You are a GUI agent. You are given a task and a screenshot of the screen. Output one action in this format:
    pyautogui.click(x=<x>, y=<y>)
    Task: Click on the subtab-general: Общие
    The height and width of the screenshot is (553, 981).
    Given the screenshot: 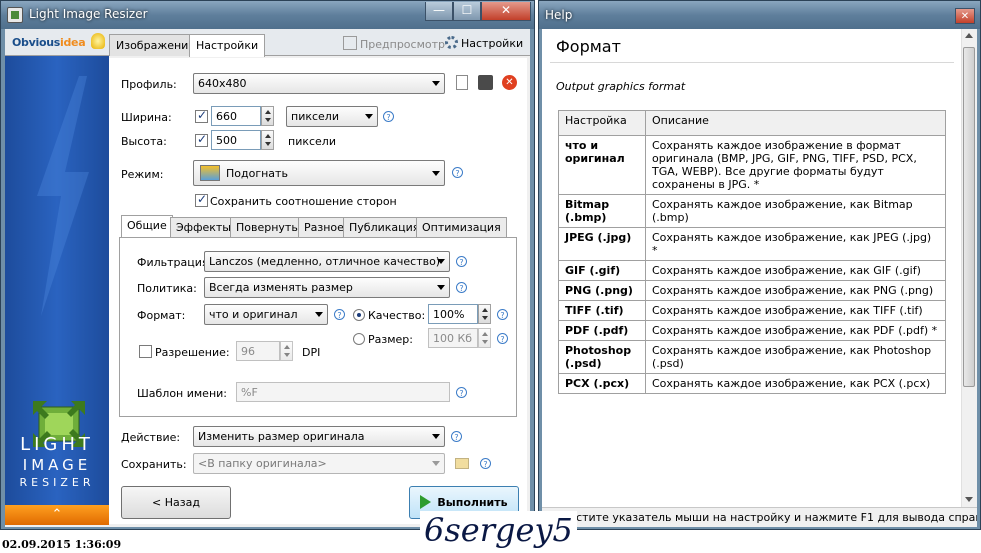 What is the action you would take?
    pyautogui.click(x=147, y=226)
    